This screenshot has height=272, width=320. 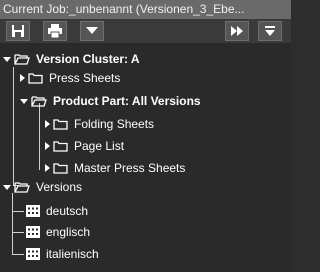 I want to click on tree-node-versions: Versions, so click(x=42, y=187).